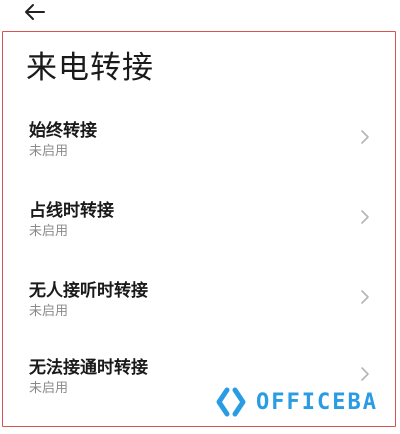  Describe the element at coordinates (71, 211) in the screenshot. I see `item-title: 占线时转接` at that location.